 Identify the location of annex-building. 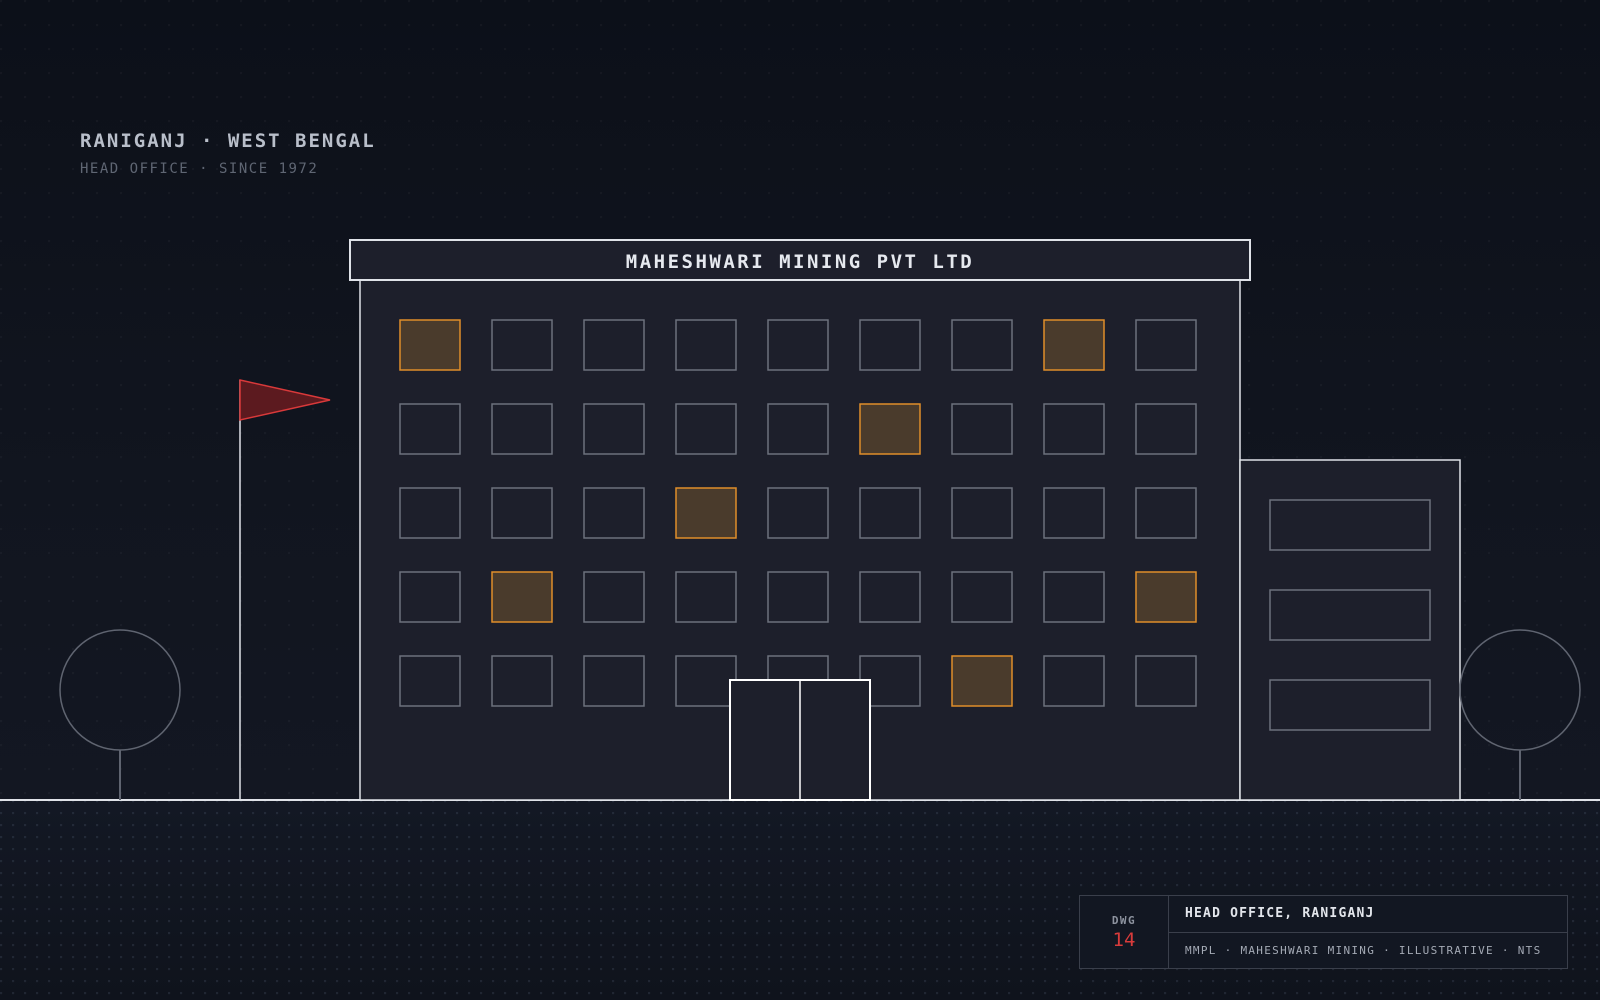
(1350, 630).